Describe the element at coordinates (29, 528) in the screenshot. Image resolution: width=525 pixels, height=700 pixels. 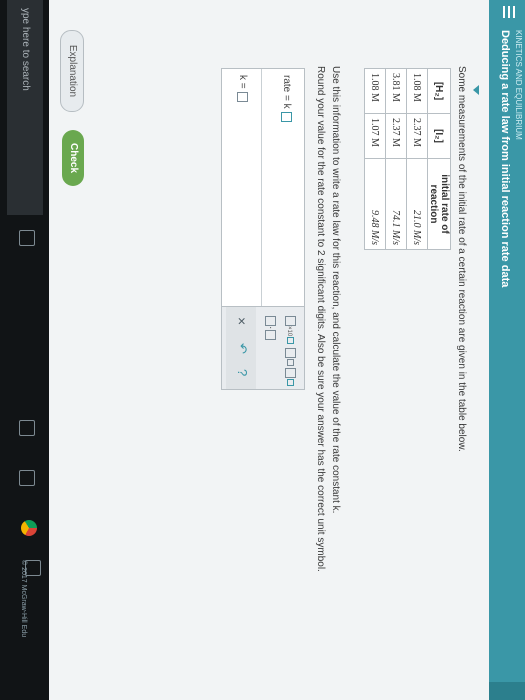
I see `chrome-icon` at that location.